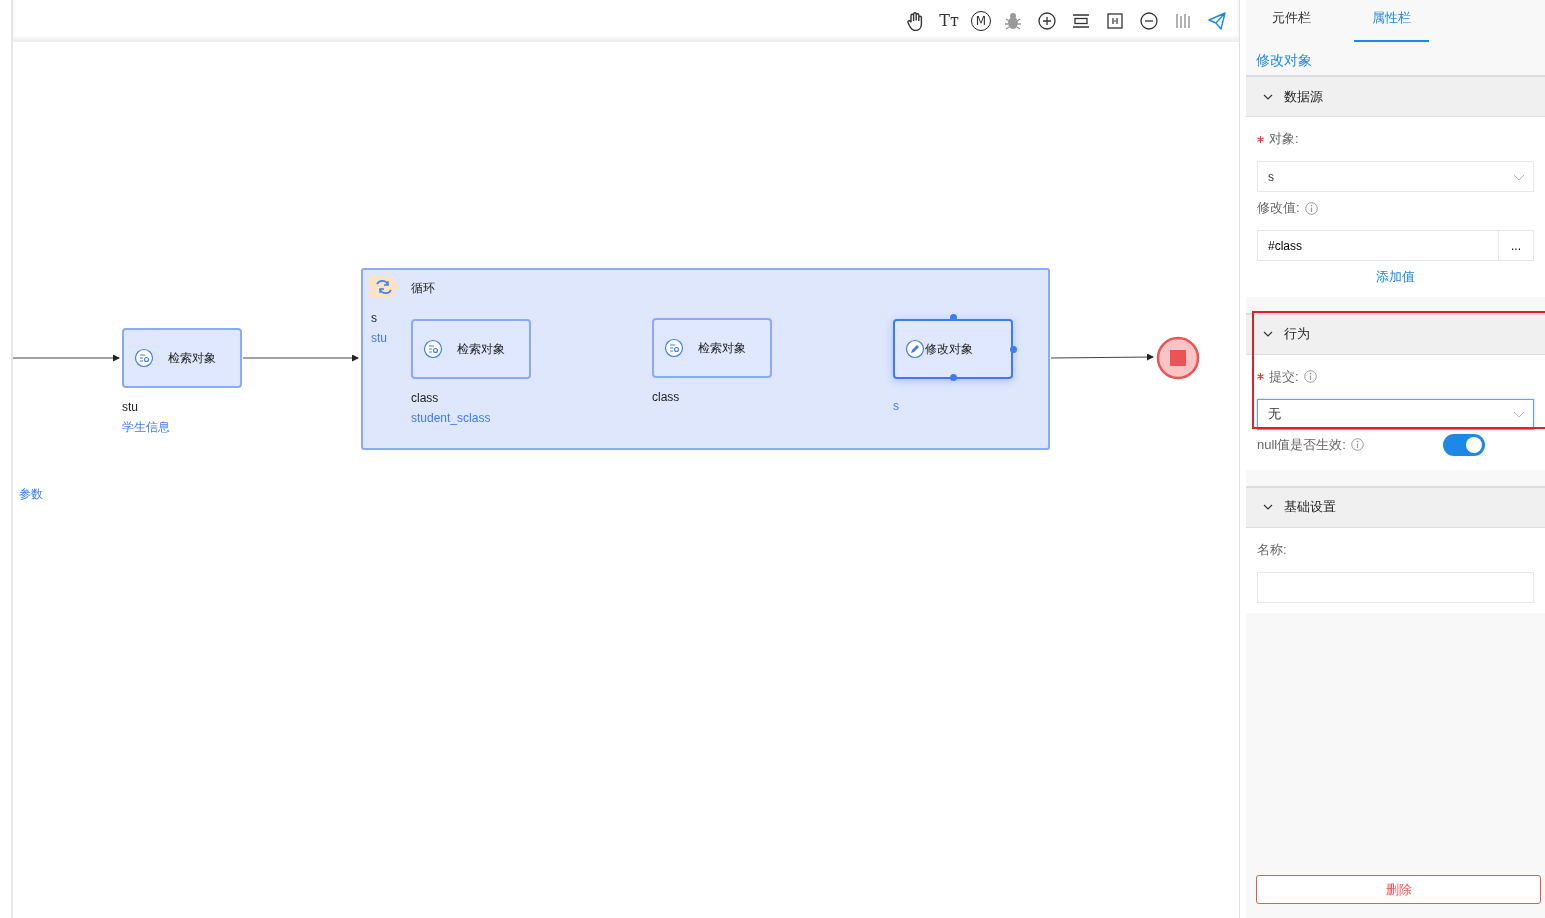  Describe the element at coordinates (384, 287) in the screenshot. I see `loop-icon` at that location.